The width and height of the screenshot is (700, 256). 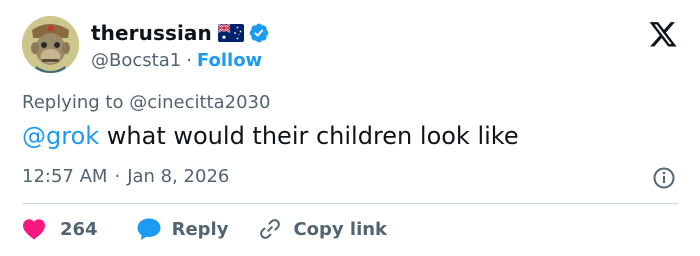 What do you see at coordinates (340, 229) in the screenshot?
I see `copy-link-label: Copy link` at bounding box center [340, 229].